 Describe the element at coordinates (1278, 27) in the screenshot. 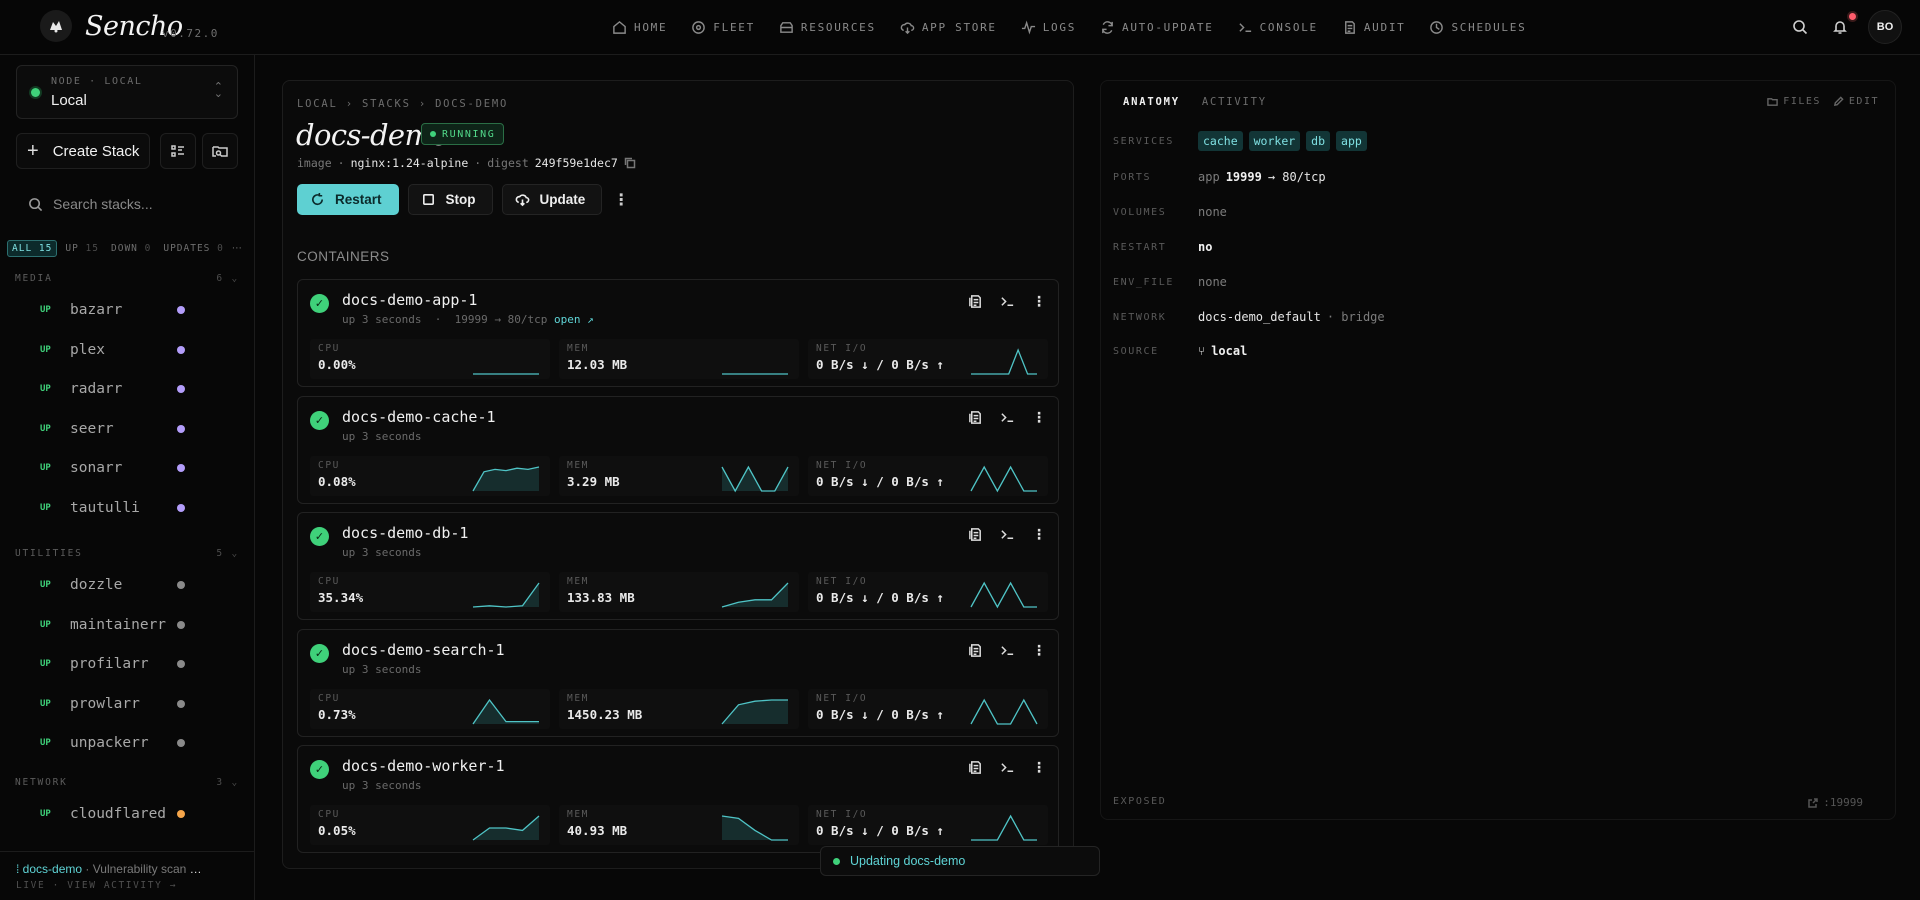

I see `nav-console: CONSOLE` at that location.